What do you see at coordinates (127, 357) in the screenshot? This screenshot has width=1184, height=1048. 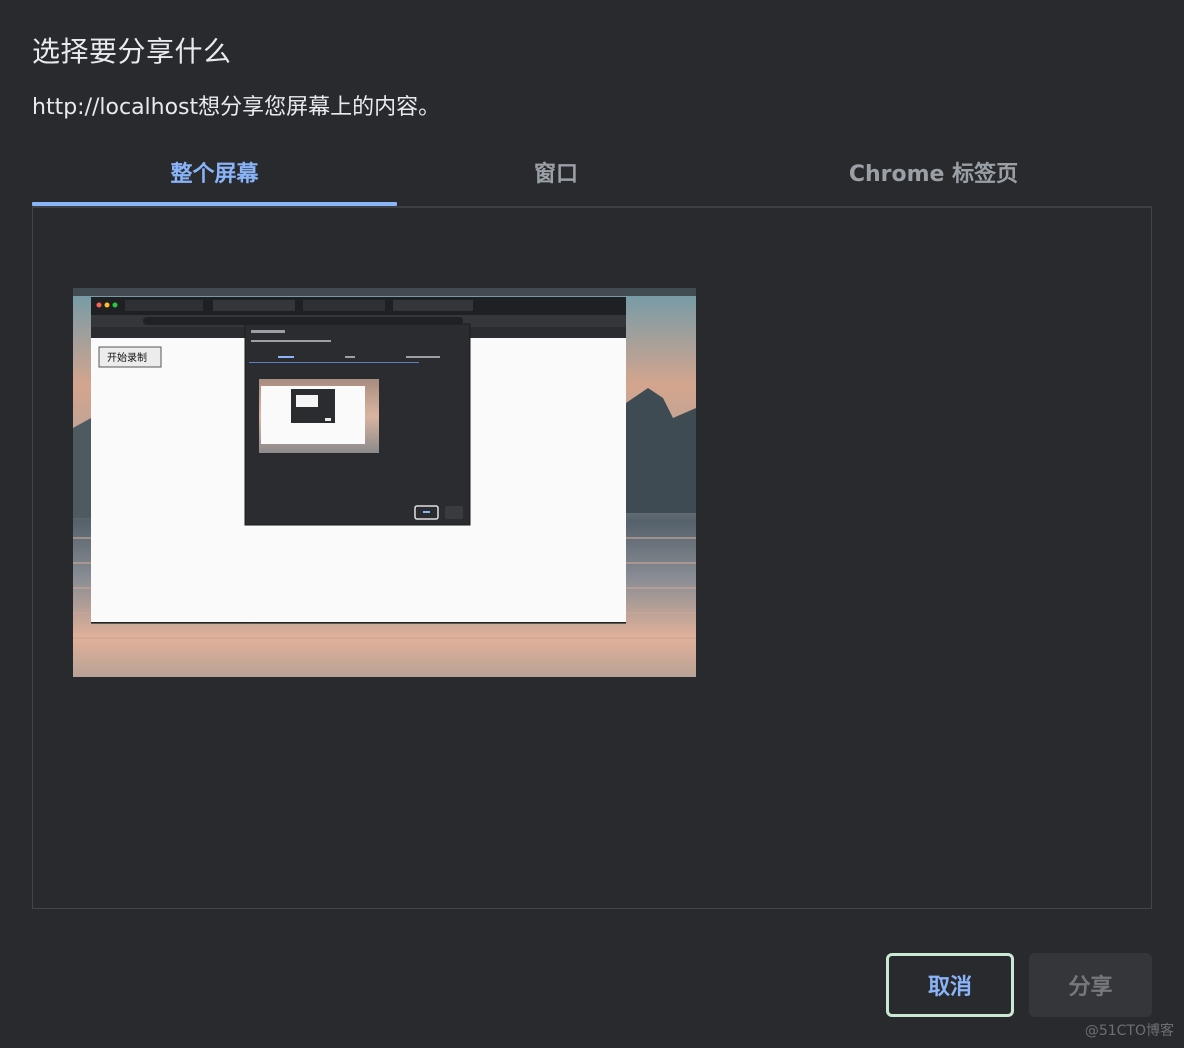 I see `page-start-button-label: 开始录制` at bounding box center [127, 357].